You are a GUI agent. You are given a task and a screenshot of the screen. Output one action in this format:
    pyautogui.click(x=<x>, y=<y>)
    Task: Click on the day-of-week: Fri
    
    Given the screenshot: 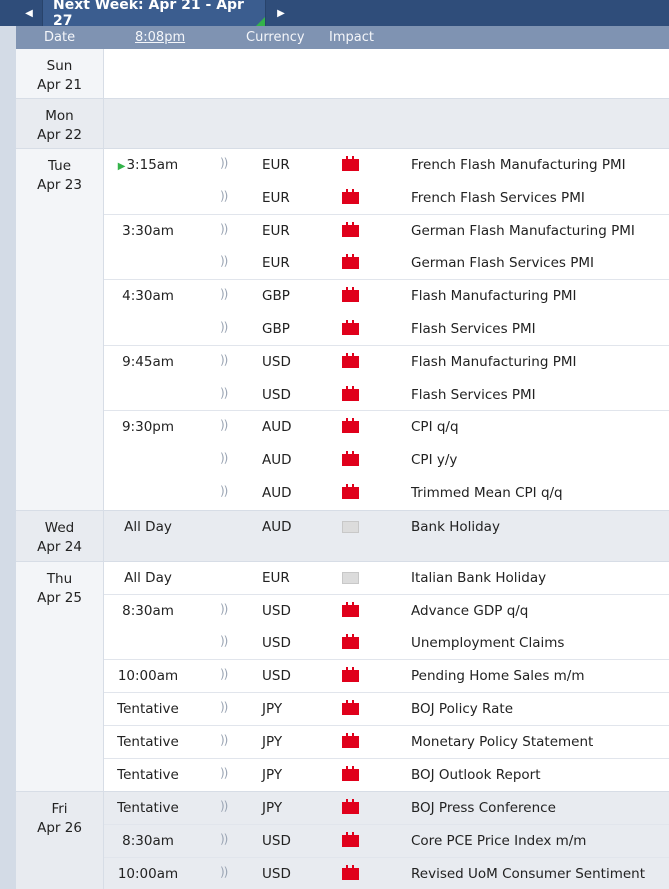 What is the action you would take?
    pyautogui.click(x=59, y=809)
    